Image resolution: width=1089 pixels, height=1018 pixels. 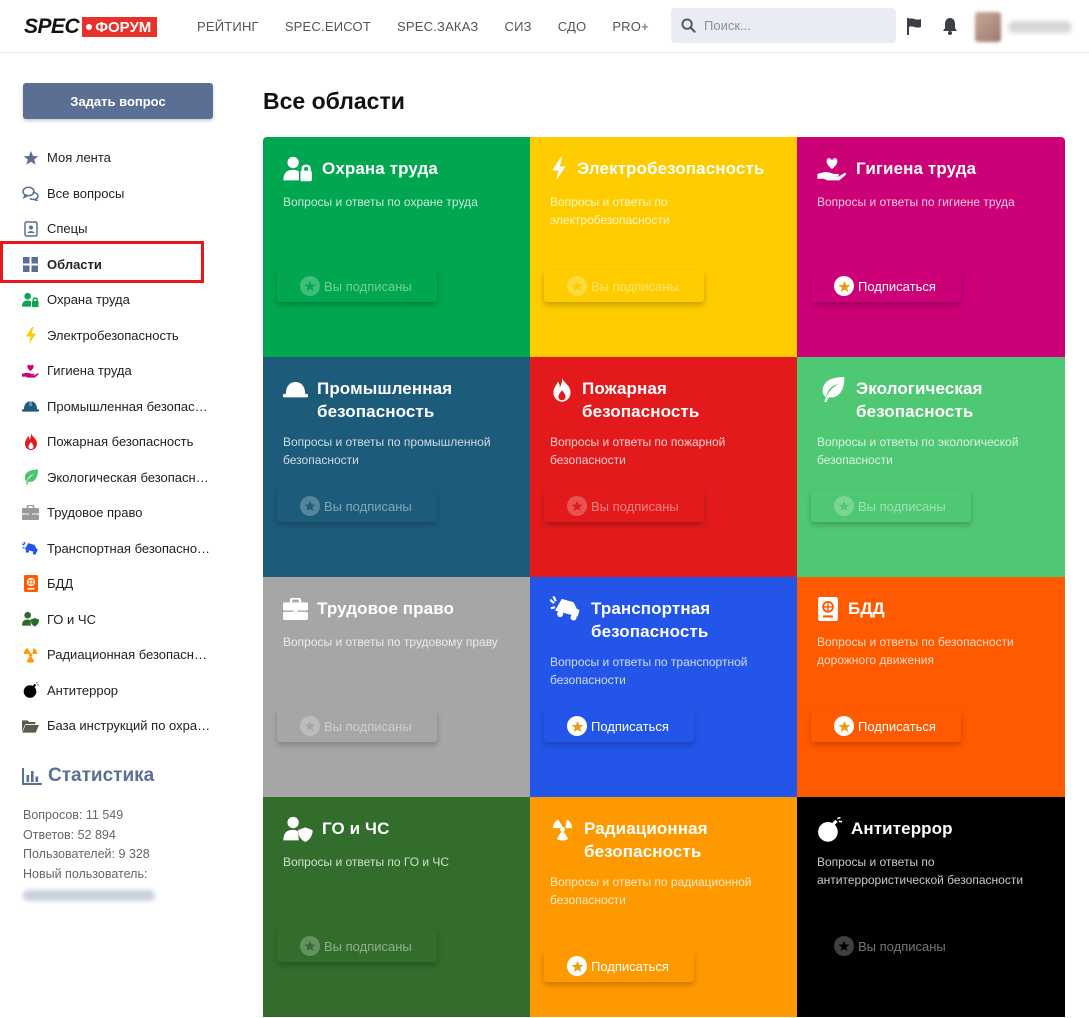 What do you see at coordinates (130, 726) in the screenshot?
I see `sidebar-item-label: База инструкций по охране труда` at bounding box center [130, 726].